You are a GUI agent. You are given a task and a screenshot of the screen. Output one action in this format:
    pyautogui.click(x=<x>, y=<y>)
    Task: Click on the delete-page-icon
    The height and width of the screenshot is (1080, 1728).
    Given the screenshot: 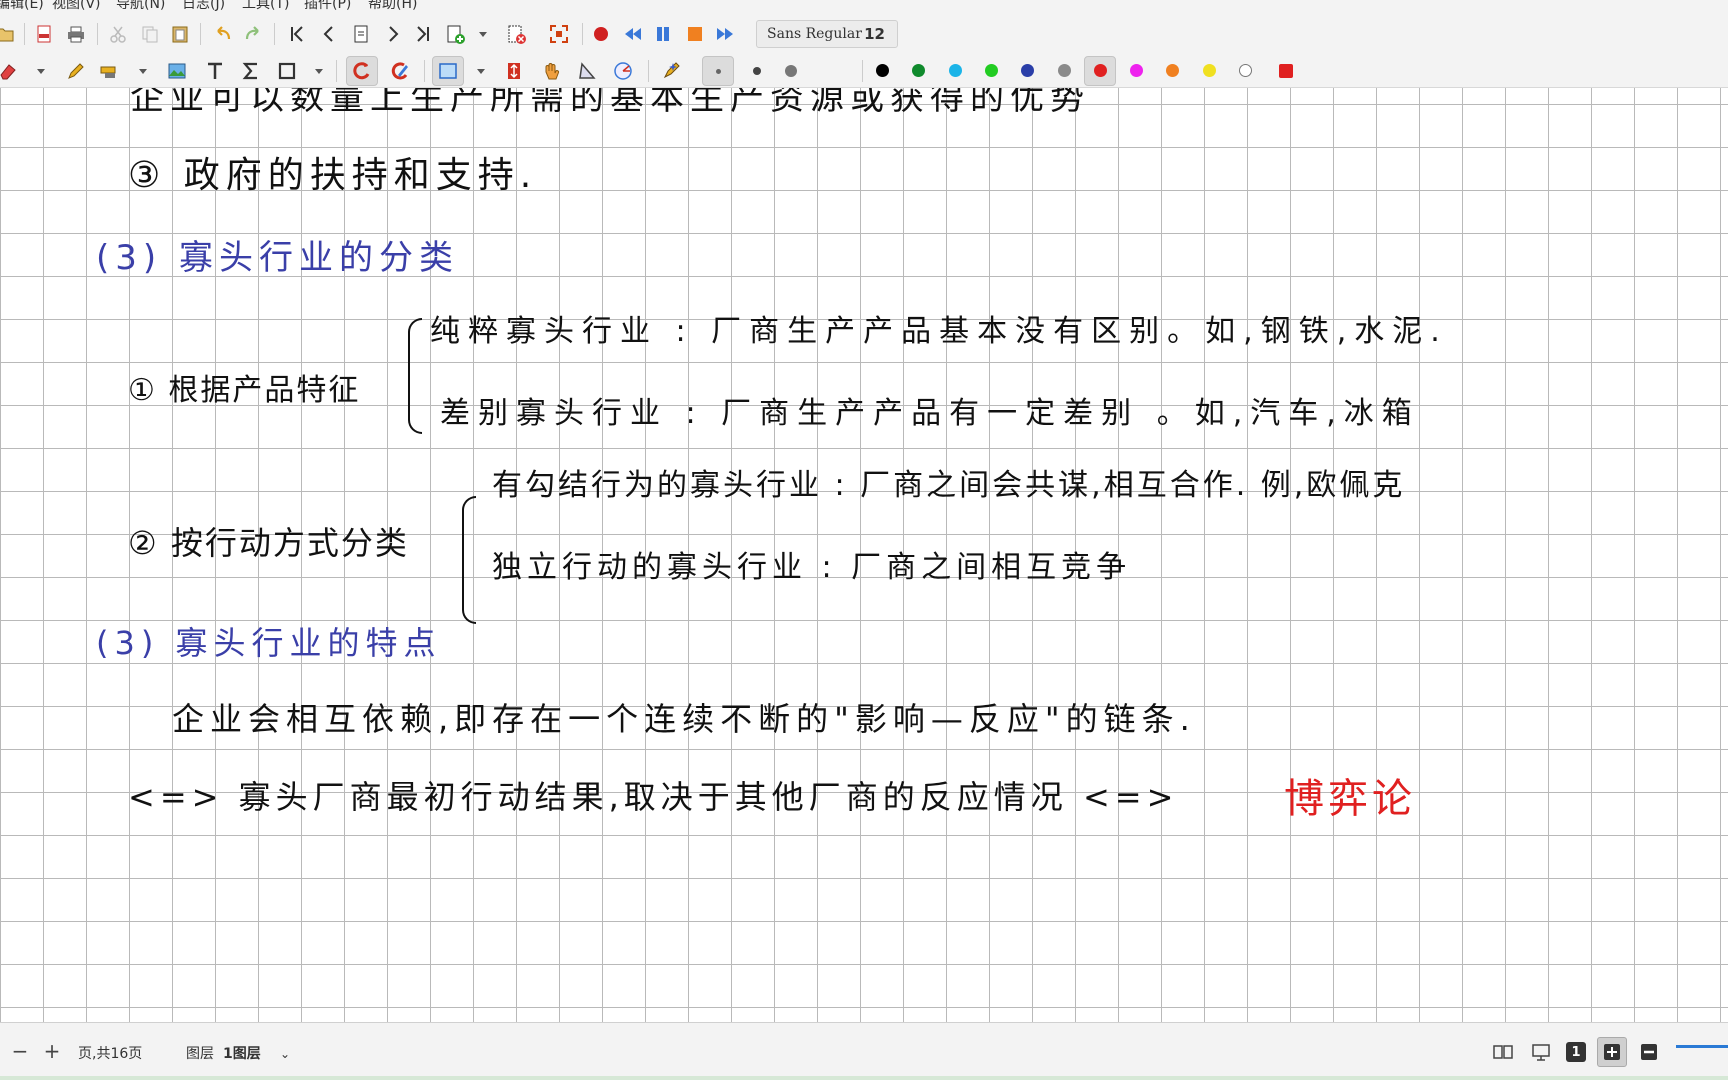 What is the action you would take?
    pyautogui.click(x=516, y=34)
    